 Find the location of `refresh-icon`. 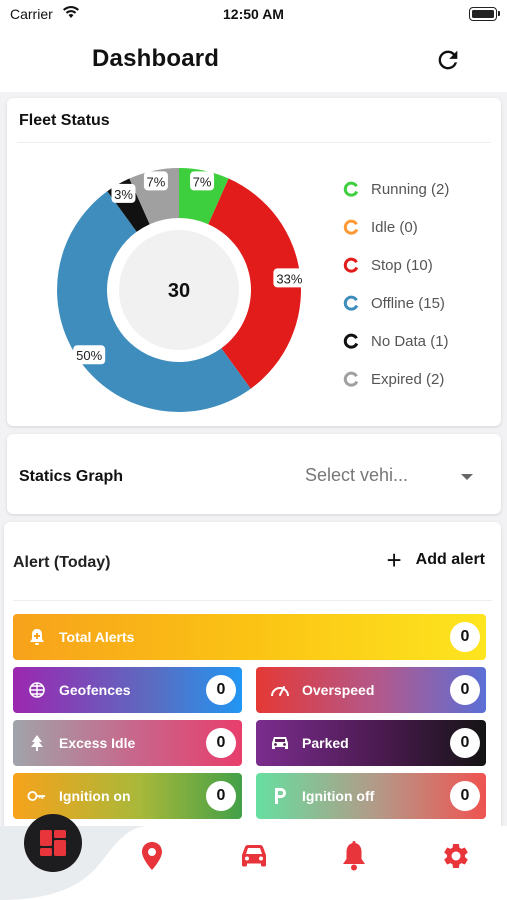

refresh-icon is located at coordinates (448, 60).